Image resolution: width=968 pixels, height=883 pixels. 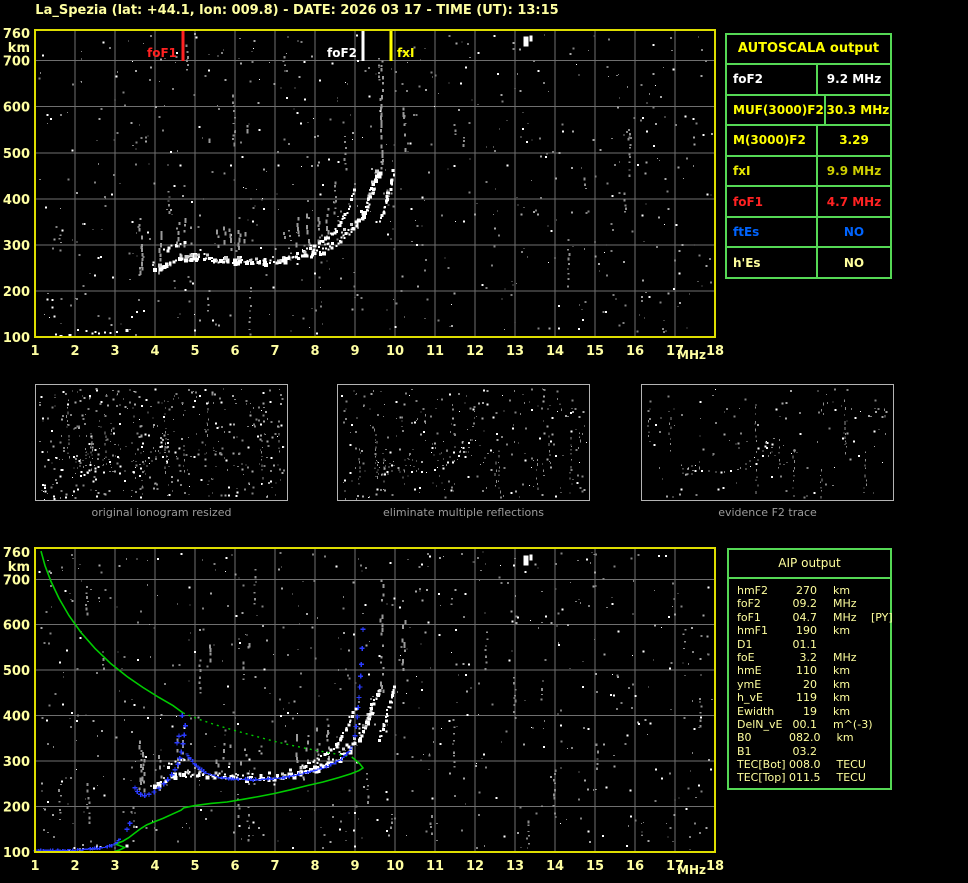 What do you see at coordinates (34, 866) in the screenshot?
I see `x-tick-label: 1` at bounding box center [34, 866].